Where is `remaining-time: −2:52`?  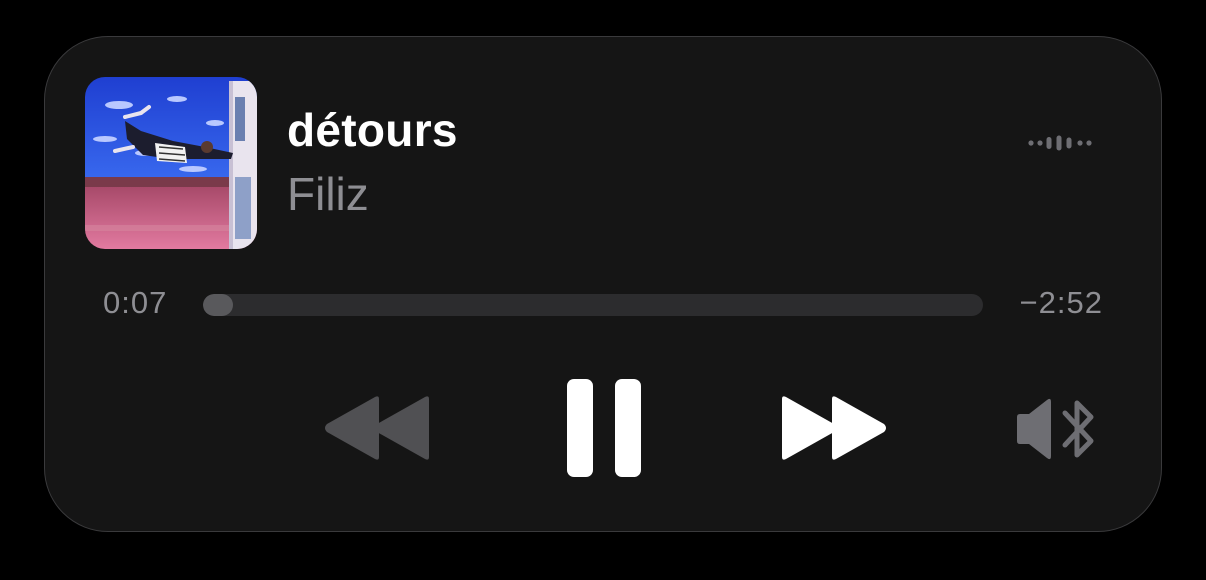 remaining-time: −2:52 is located at coordinates (1061, 302).